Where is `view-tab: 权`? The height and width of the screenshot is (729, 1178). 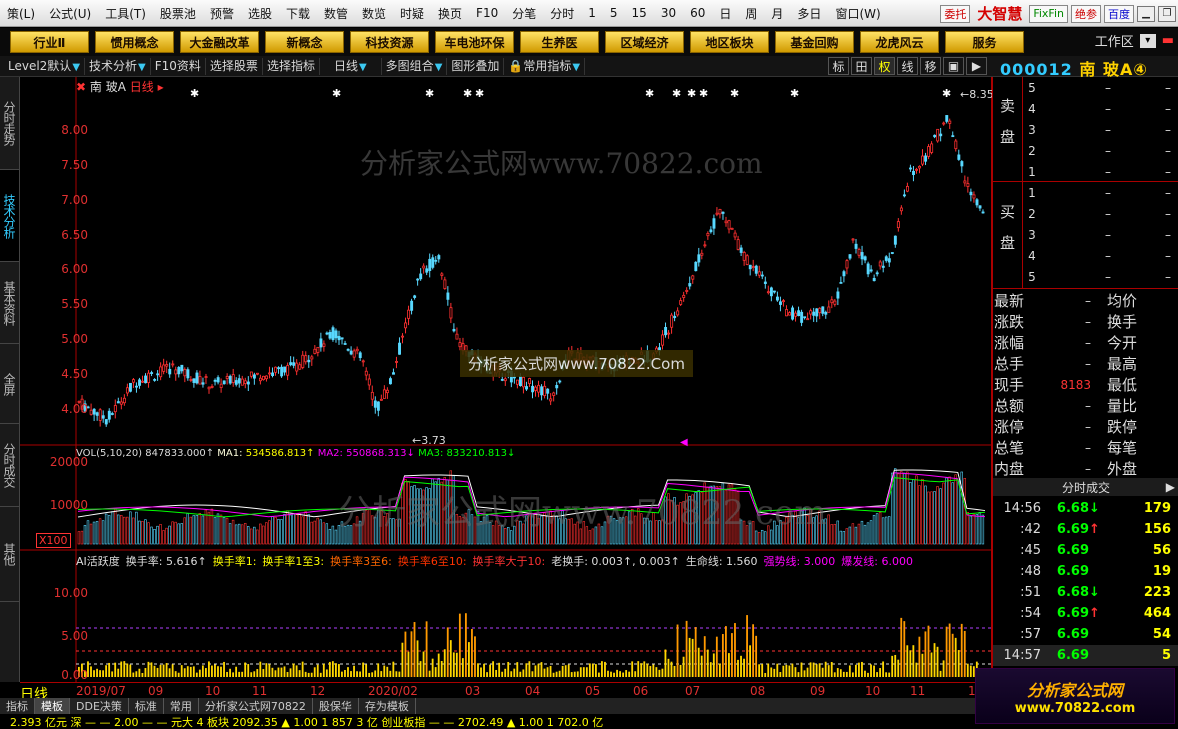
view-tab: 权 is located at coordinates (884, 66).